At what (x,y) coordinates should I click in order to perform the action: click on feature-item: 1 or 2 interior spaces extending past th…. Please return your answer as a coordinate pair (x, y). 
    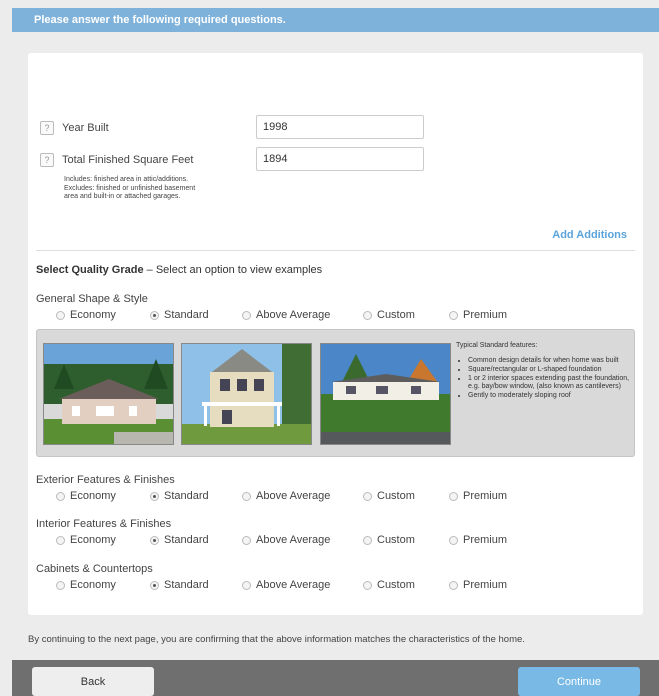
    Looking at the image, I should click on (550, 383).